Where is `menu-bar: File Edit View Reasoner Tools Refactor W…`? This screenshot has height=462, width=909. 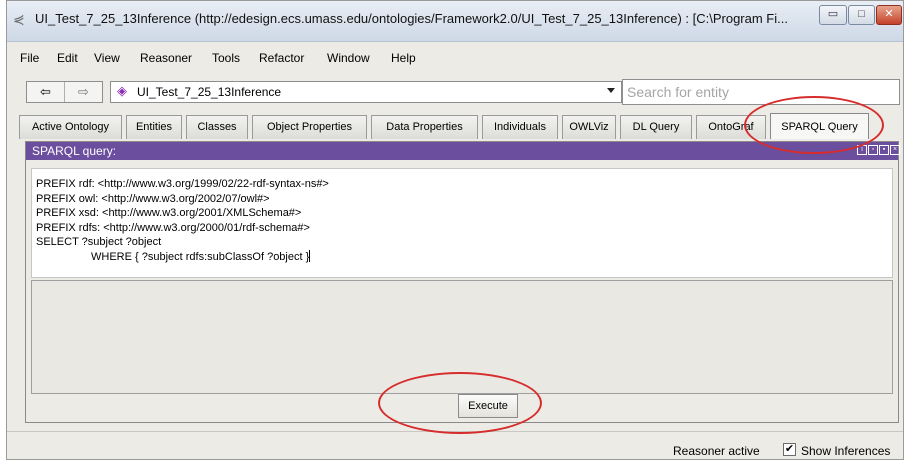
menu-bar: File Edit View Reasoner Tools Refactor W… is located at coordinates (455, 58).